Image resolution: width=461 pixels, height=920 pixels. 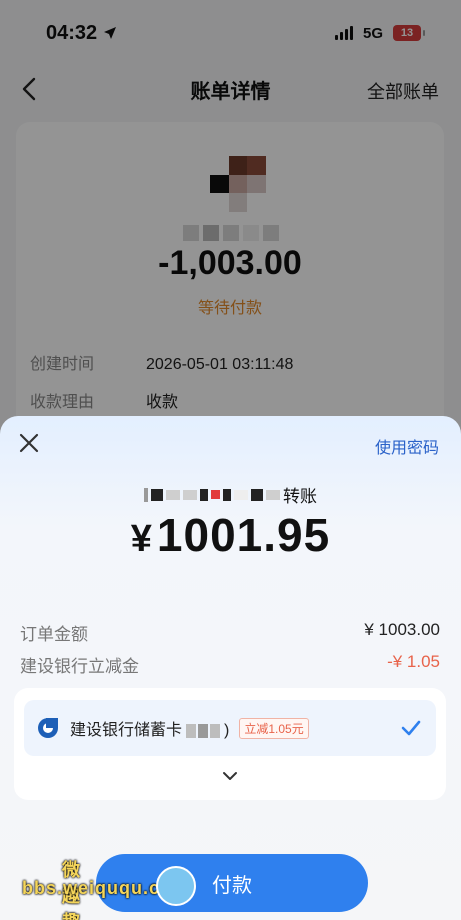 I want to click on discount-row: 建设银行立减金 -¥ 1.05, so click(x=230, y=664).